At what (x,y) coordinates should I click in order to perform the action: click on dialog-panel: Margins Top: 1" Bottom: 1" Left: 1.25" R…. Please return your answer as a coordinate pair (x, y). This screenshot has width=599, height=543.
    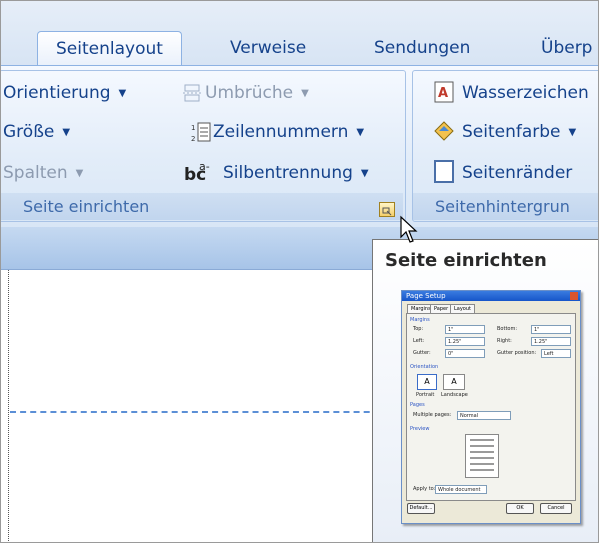
    Looking at the image, I should click on (491, 407).